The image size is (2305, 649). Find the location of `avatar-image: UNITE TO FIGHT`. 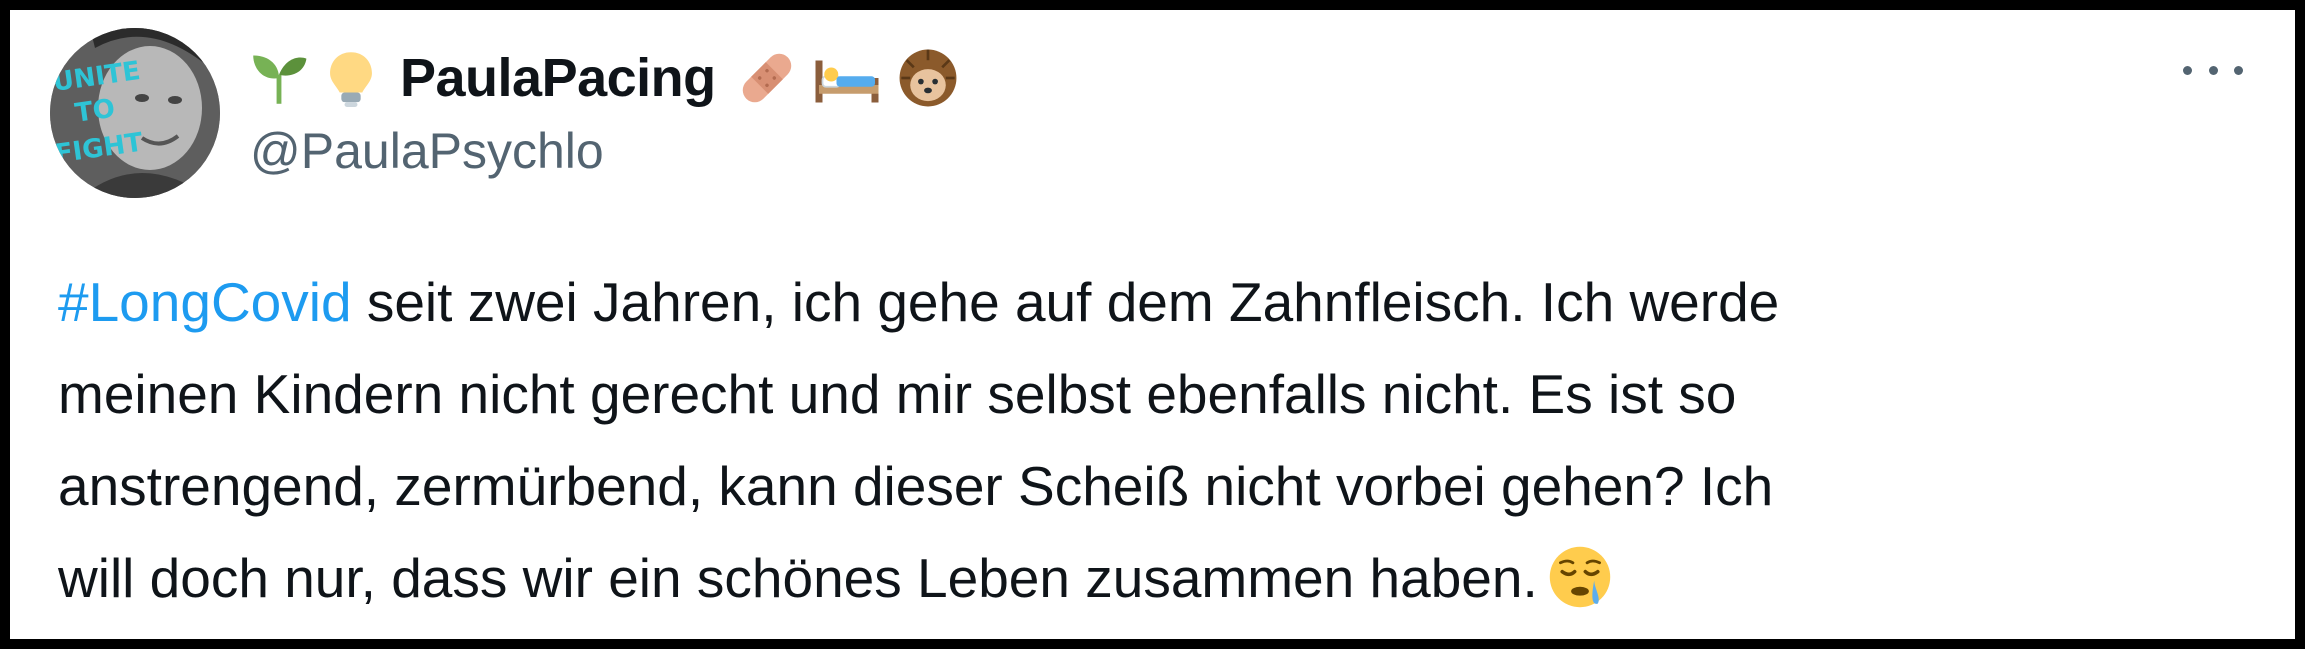

avatar-image: UNITE TO FIGHT is located at coordinates (135, 113).